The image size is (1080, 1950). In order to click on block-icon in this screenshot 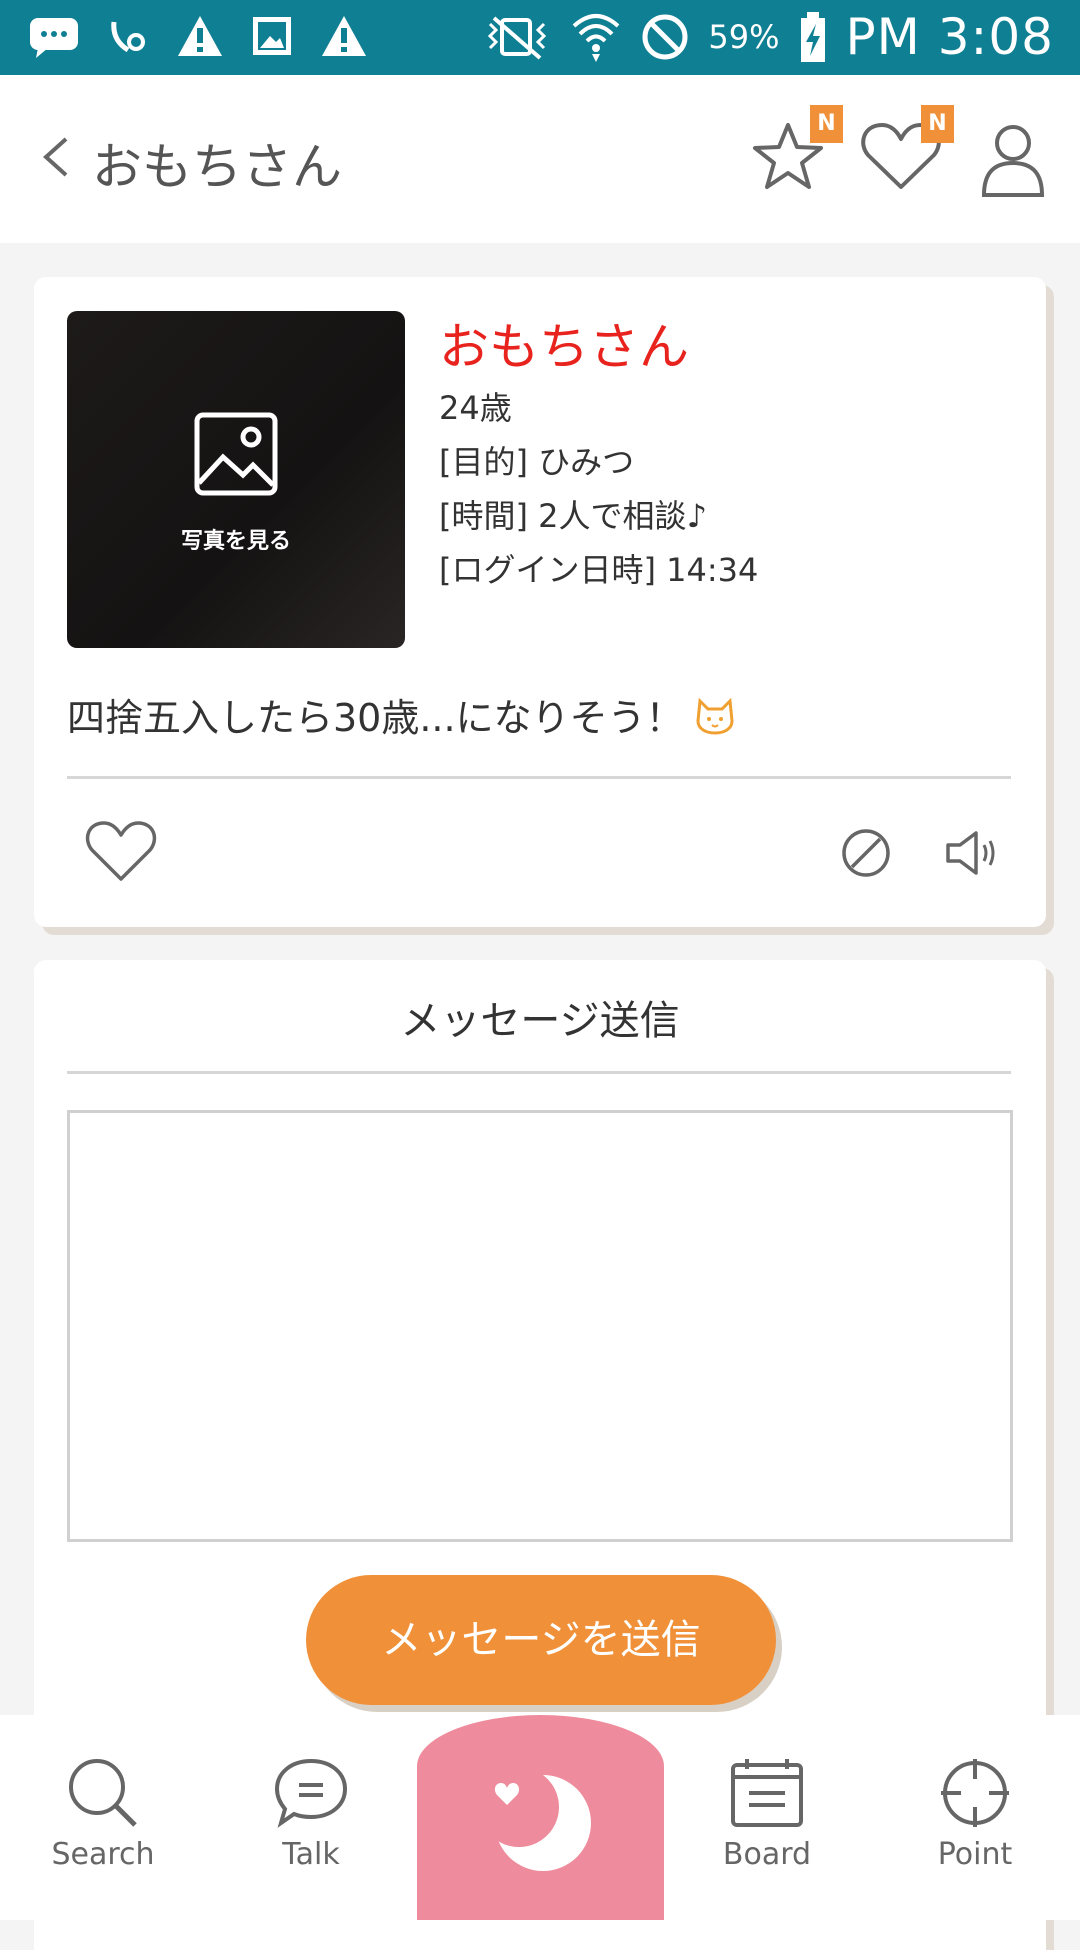, I will do `click(665, 37)`.